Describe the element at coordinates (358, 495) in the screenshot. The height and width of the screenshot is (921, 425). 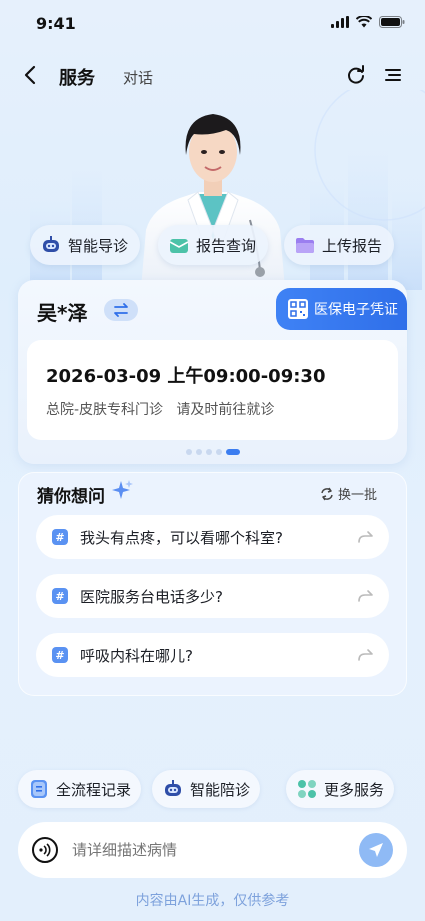
I see `refresh-batch-label: 换一批` at that location.